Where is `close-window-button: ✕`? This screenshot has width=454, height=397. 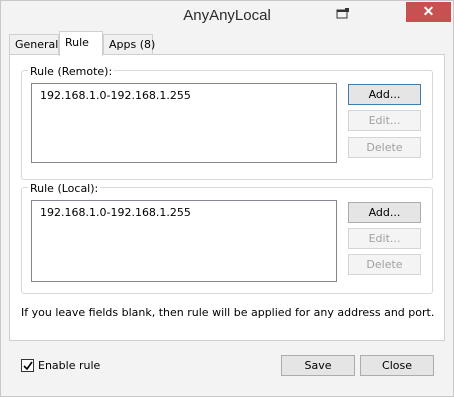 close-window-button: ✕ is located at coordinates (428, 12).